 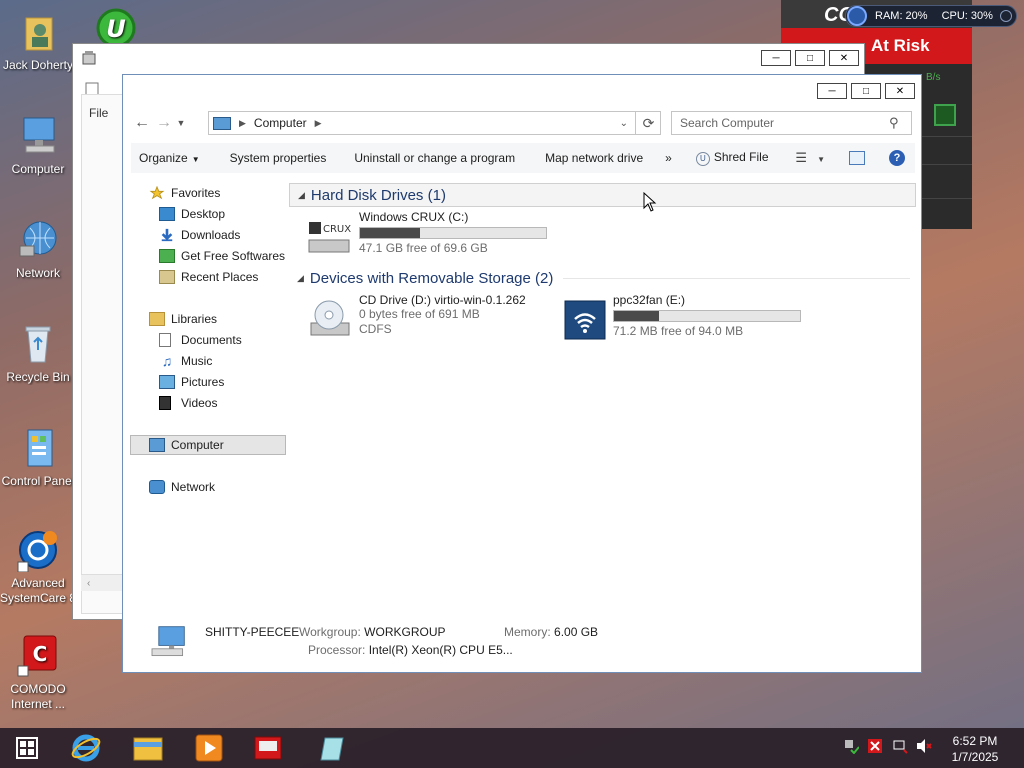 I want to click on taskbar-file-explorer, so click(x=148, y=748).